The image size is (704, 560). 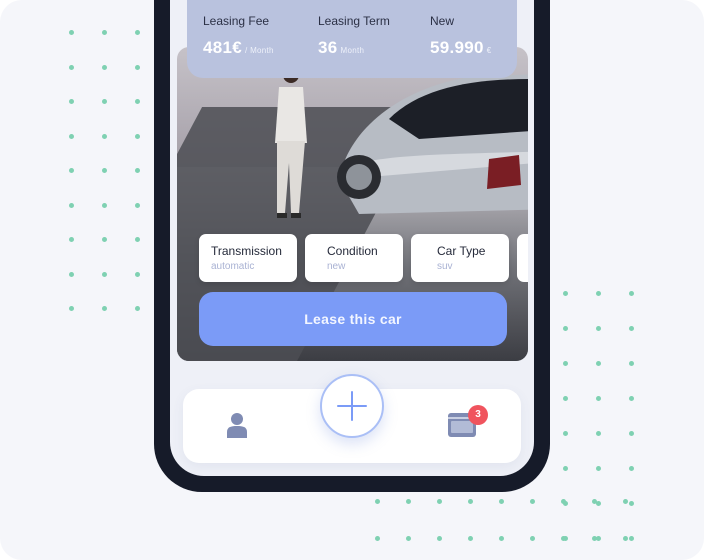 What do you see at coordinates (291, 142) in the screenshot?
I see `person-image` at bounding box center [291, 142].